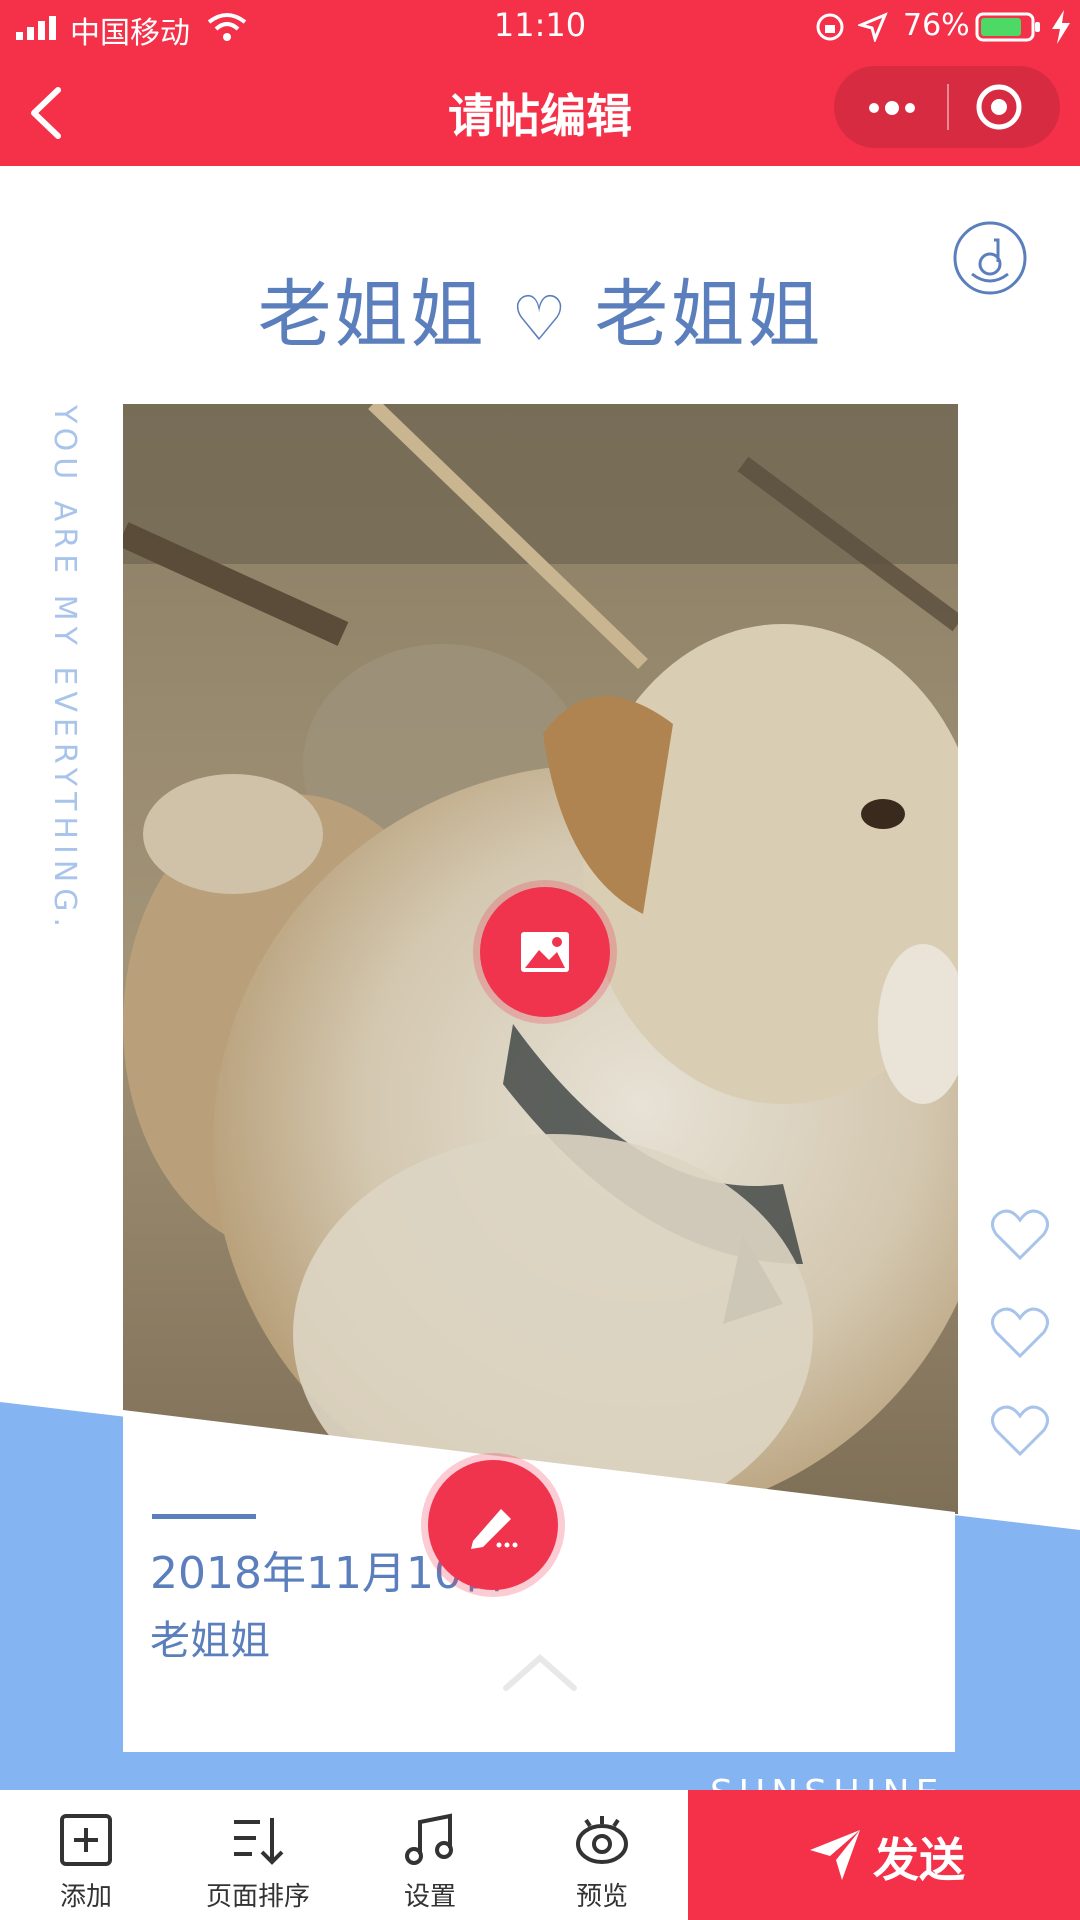  I want to click on music-disc-icon, so click(990, 258).